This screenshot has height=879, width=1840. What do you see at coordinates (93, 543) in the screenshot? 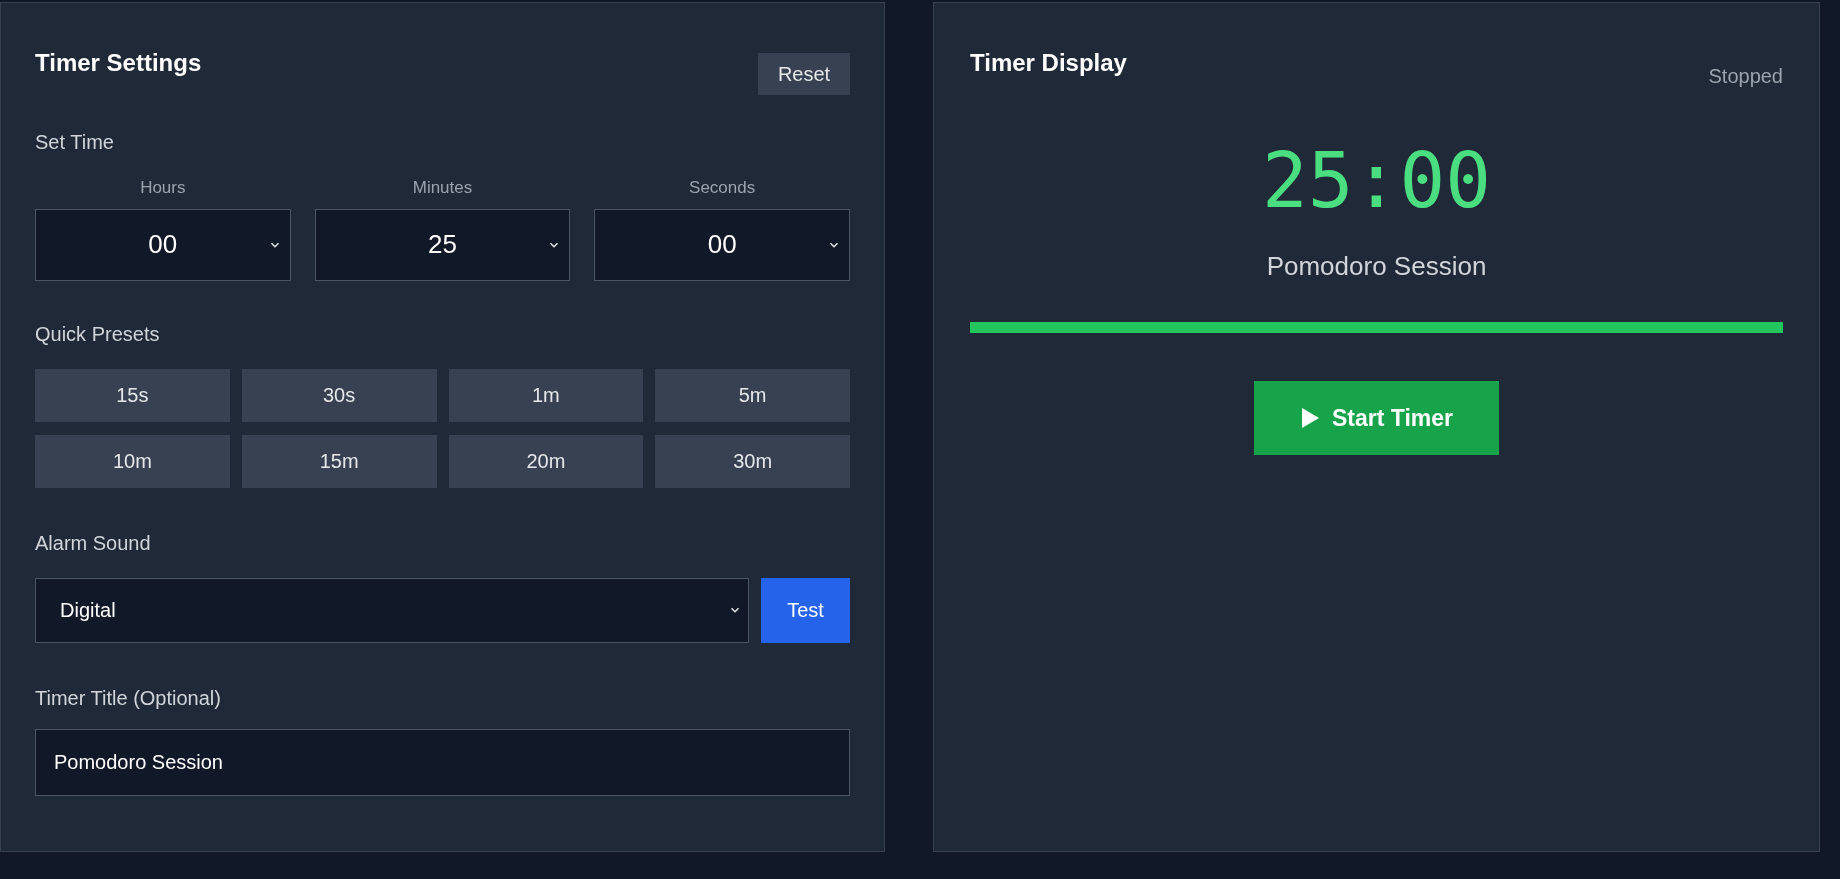
I see `section-label: Alarm Sound` at bounding box center [93, 543].